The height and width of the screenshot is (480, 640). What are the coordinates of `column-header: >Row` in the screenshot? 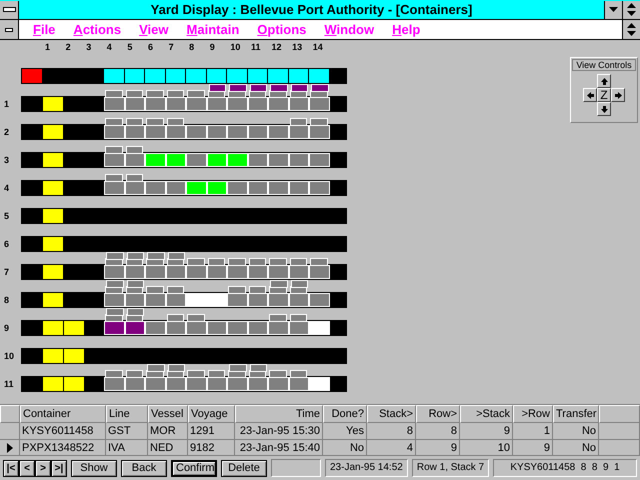 It's located at (533, 414).